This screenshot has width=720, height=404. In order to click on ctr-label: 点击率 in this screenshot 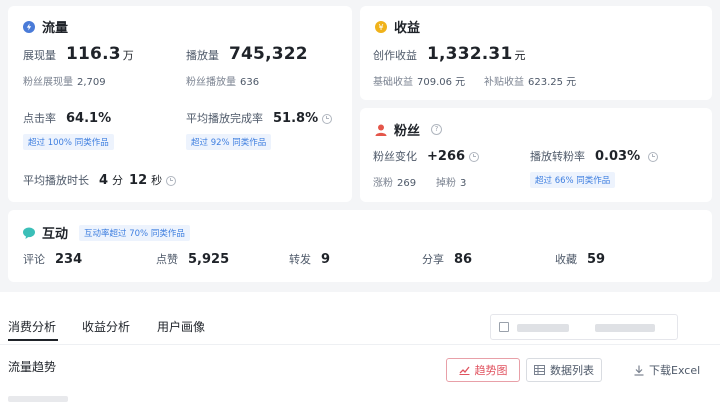, I will do `click(39, 118)`.